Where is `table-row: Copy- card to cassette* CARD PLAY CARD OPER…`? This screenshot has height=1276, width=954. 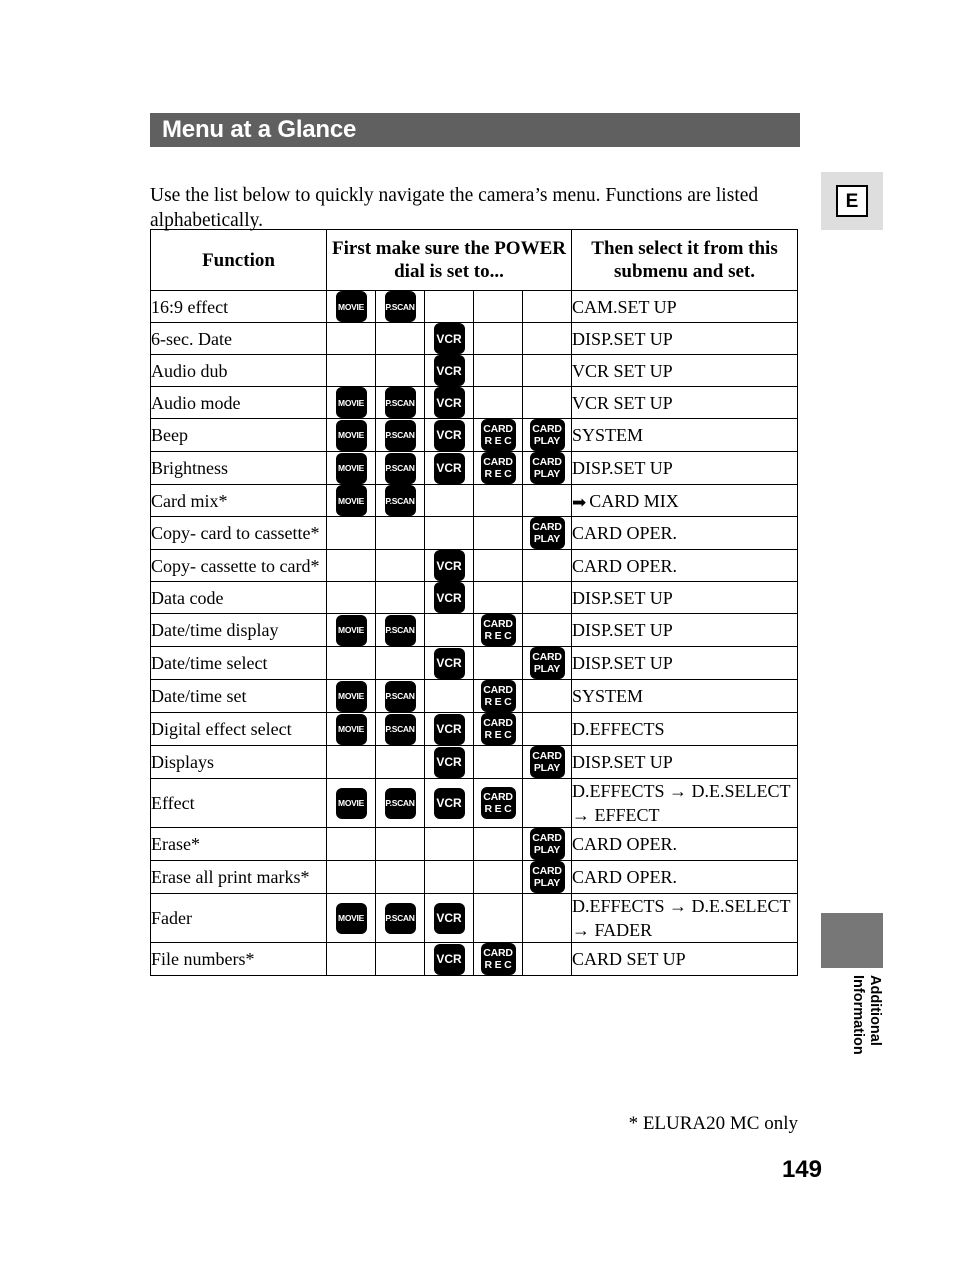 table-row: Copy- card to cassette* CARD PLAY CARD OPER… is located at coordinates (474, 533).